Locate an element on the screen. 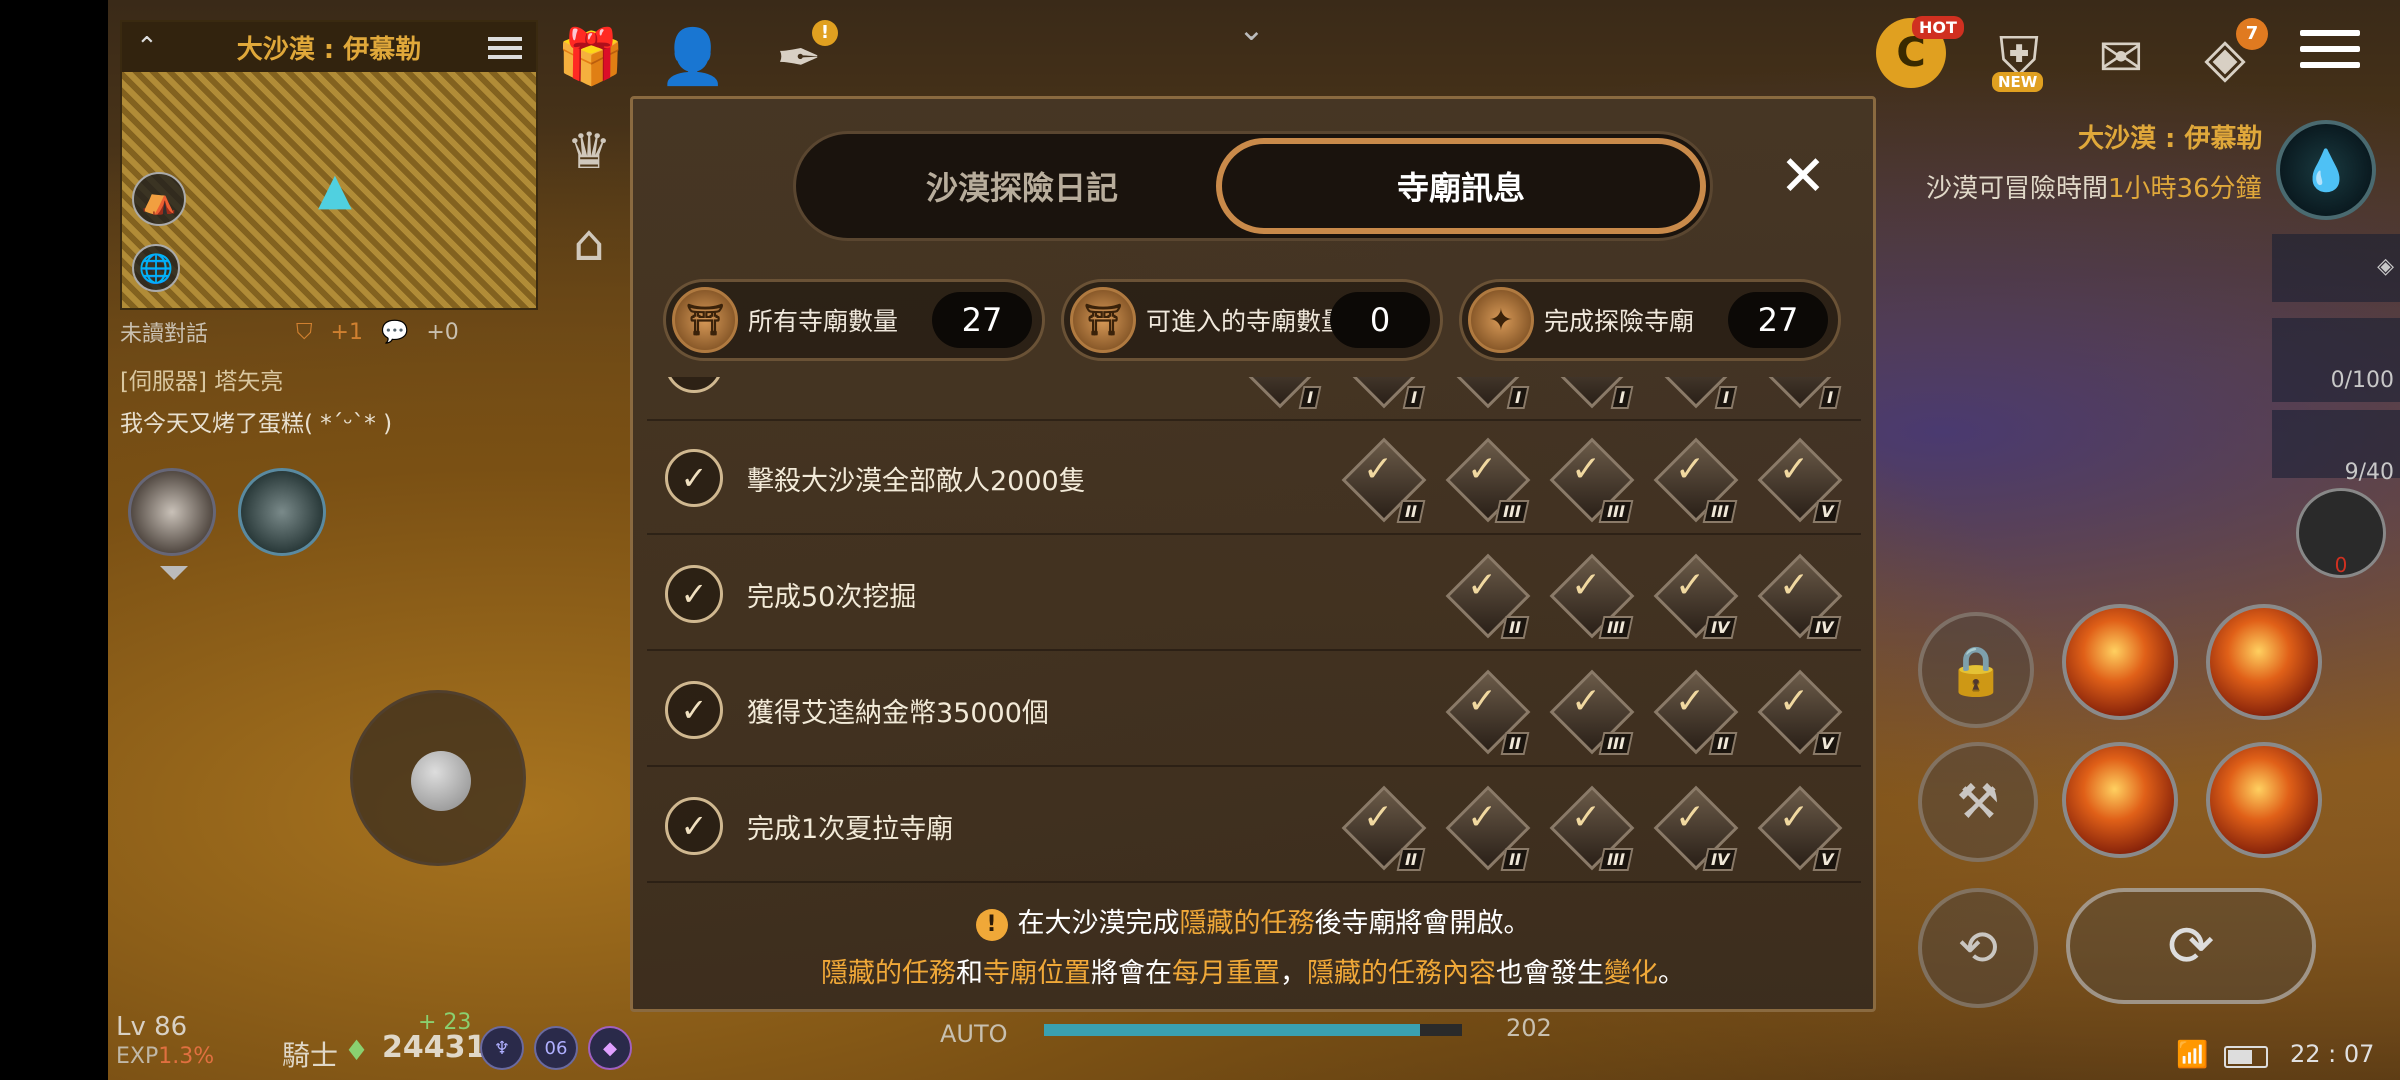 The width and height of the screenshot is (2400, 1080). chat-sender-line: [伺服器] 塔矢亮 is located at coordinates (330, 379).